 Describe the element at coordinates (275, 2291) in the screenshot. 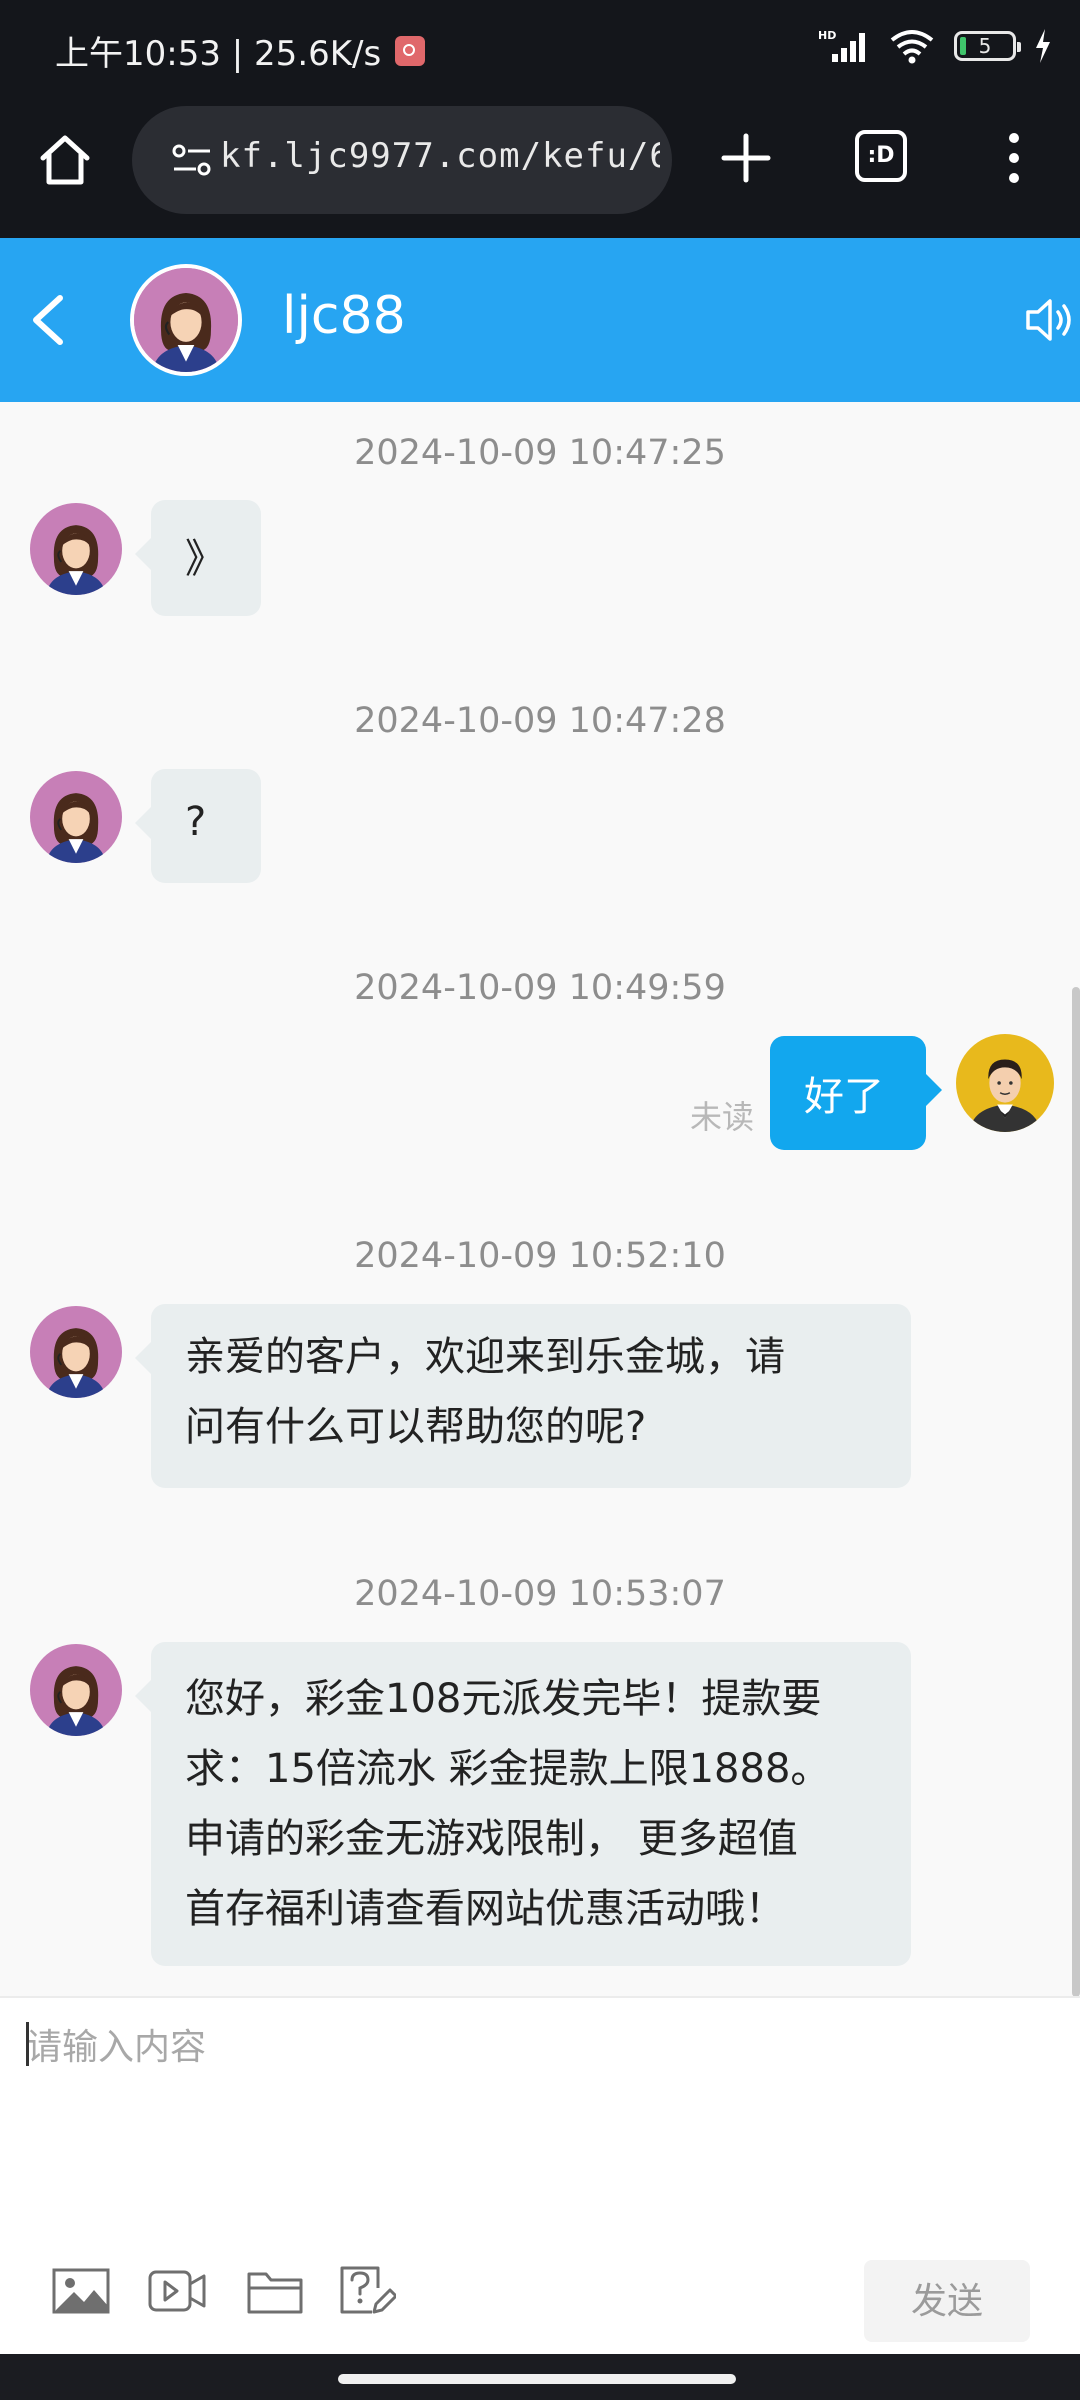

I see `folder-icon` at that location.